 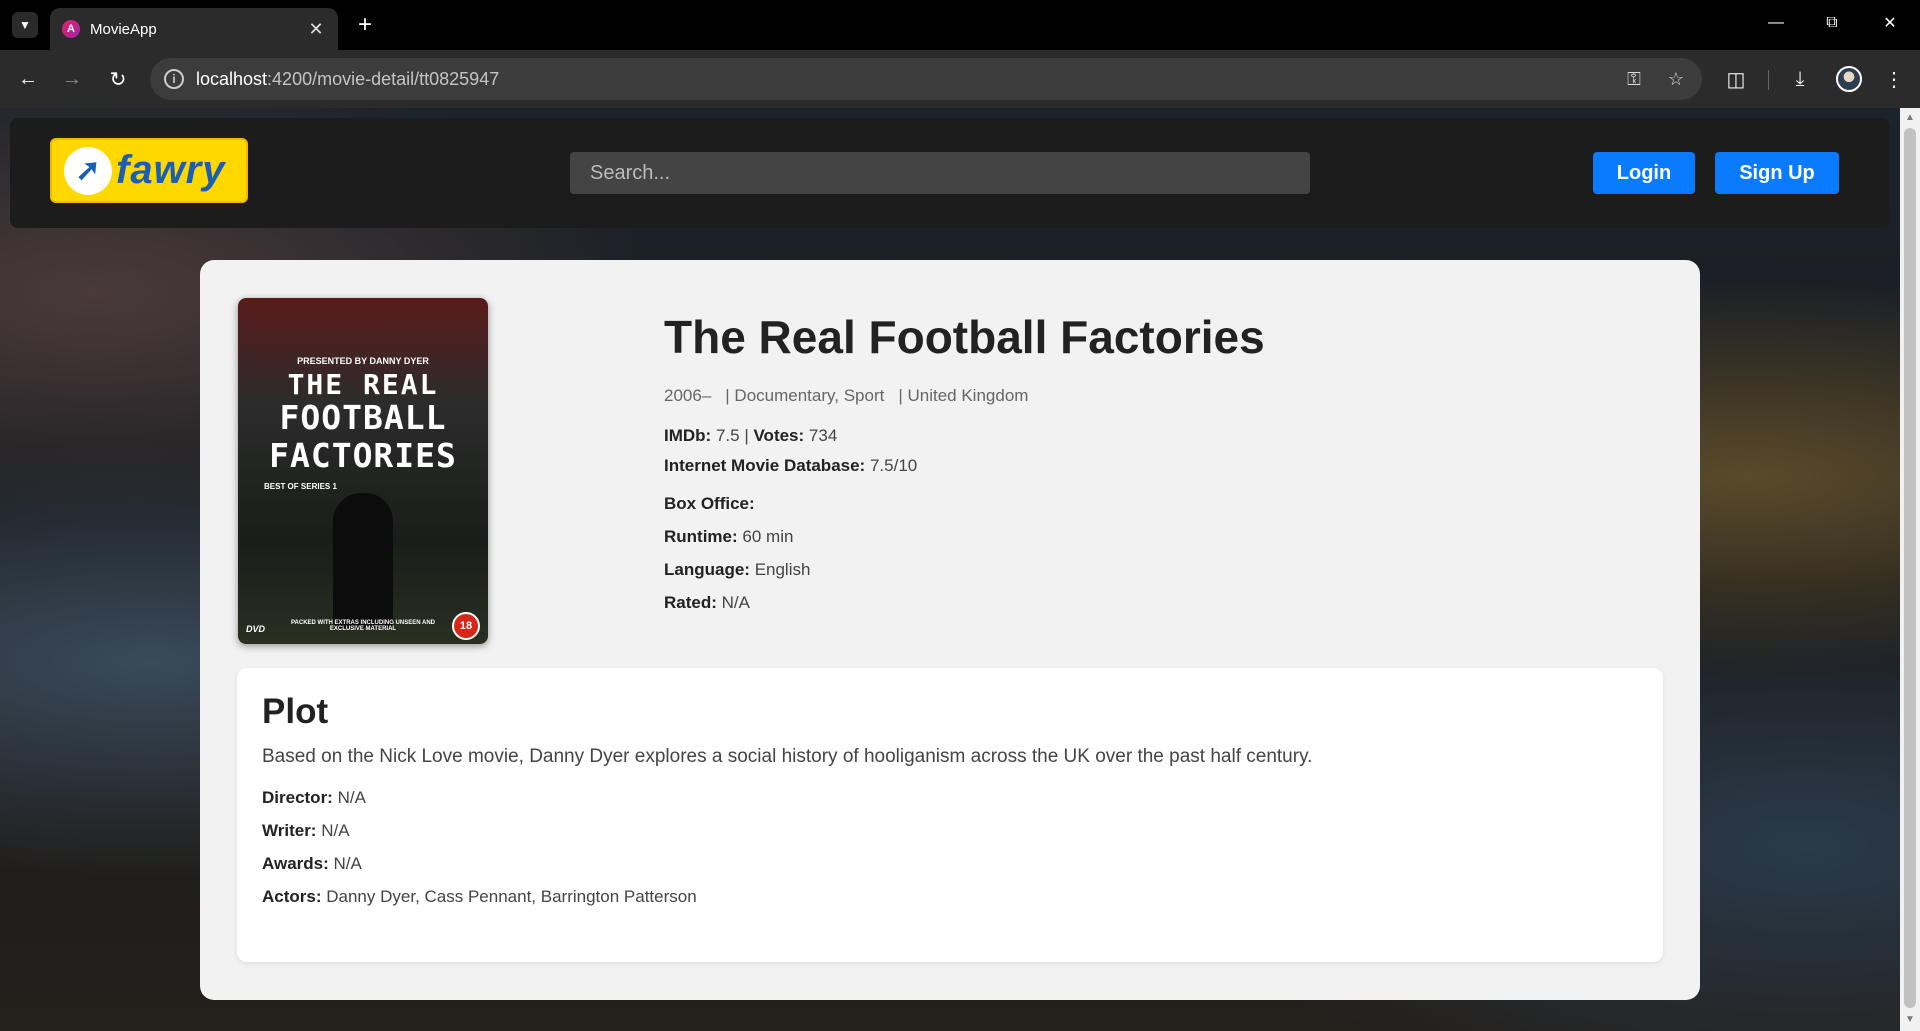 What do you see at coordinates (171, 170) in the screenshot?
I see `logo-text: fawry` at bounding box center [171, 170].